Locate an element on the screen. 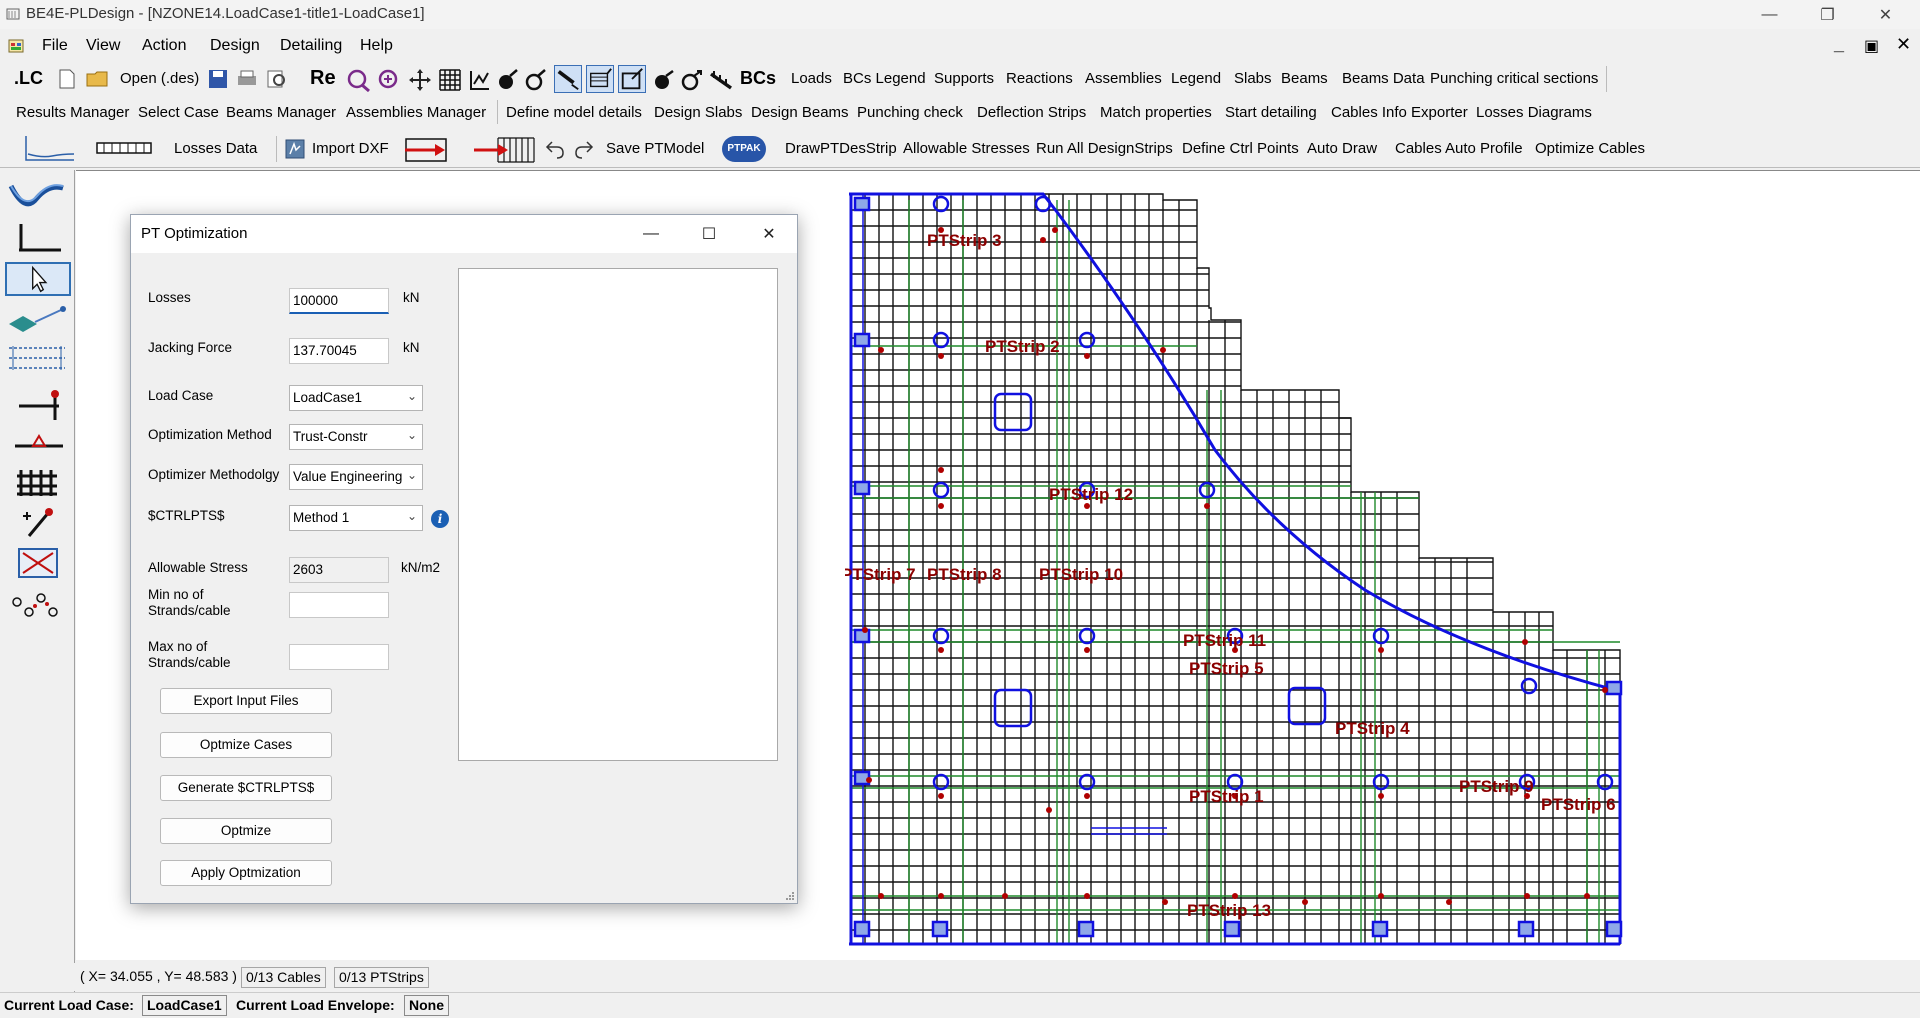 The image size is (1920, 1018). draw-ptdesstrip-button: DrawPTDesStrip is located at coordinates (841, 148).